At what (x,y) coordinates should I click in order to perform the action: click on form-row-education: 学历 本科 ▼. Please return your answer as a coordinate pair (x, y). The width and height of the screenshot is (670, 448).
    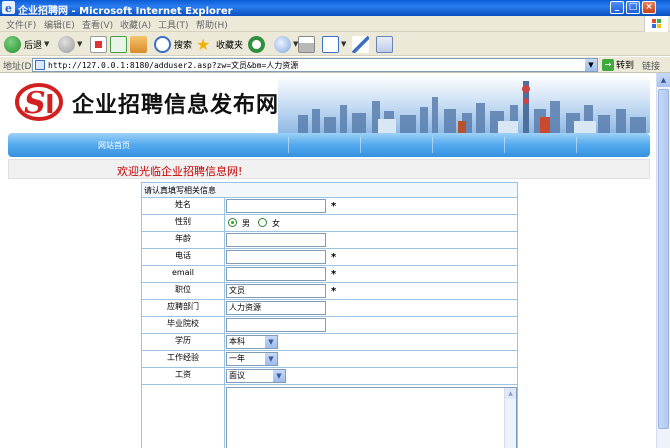
    Looking at the image, I should click on (329, 341).